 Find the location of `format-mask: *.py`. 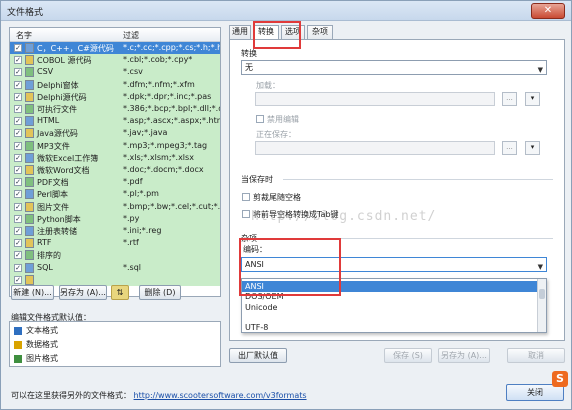

format-mask: *.py is located at coordinates (131, 218).